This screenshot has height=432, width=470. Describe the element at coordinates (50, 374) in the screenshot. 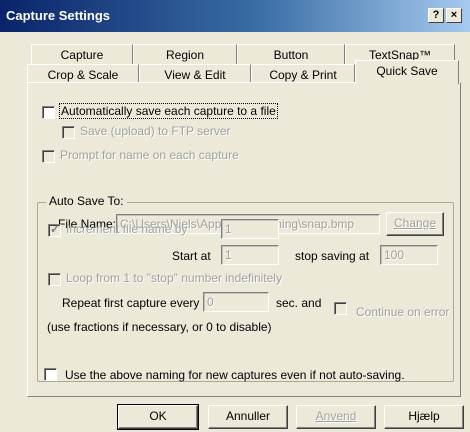

I see `use-naming-checkbox` at that location.